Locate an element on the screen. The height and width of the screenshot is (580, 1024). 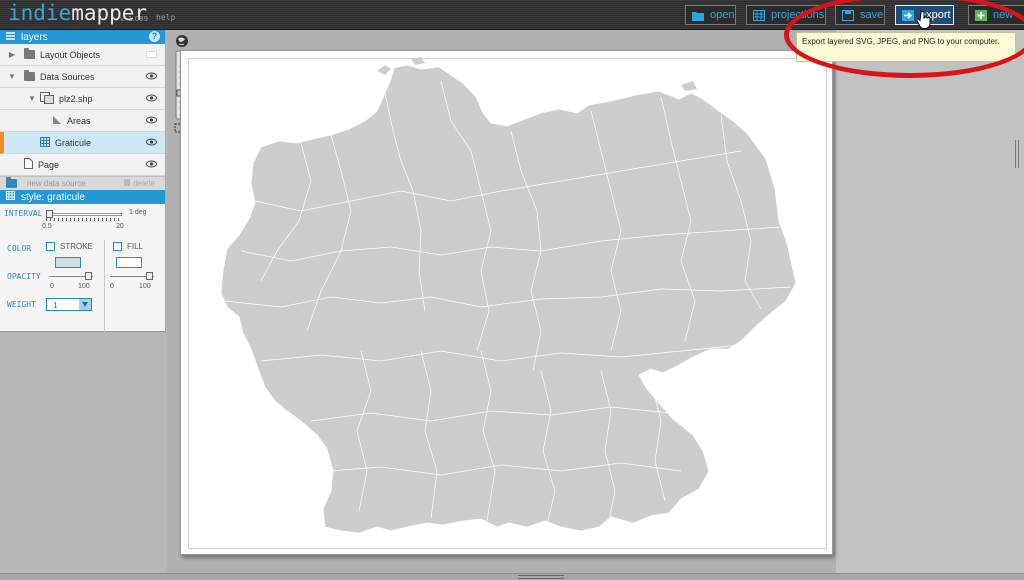
chevron-down-icon is located at coordinates (85, 304).